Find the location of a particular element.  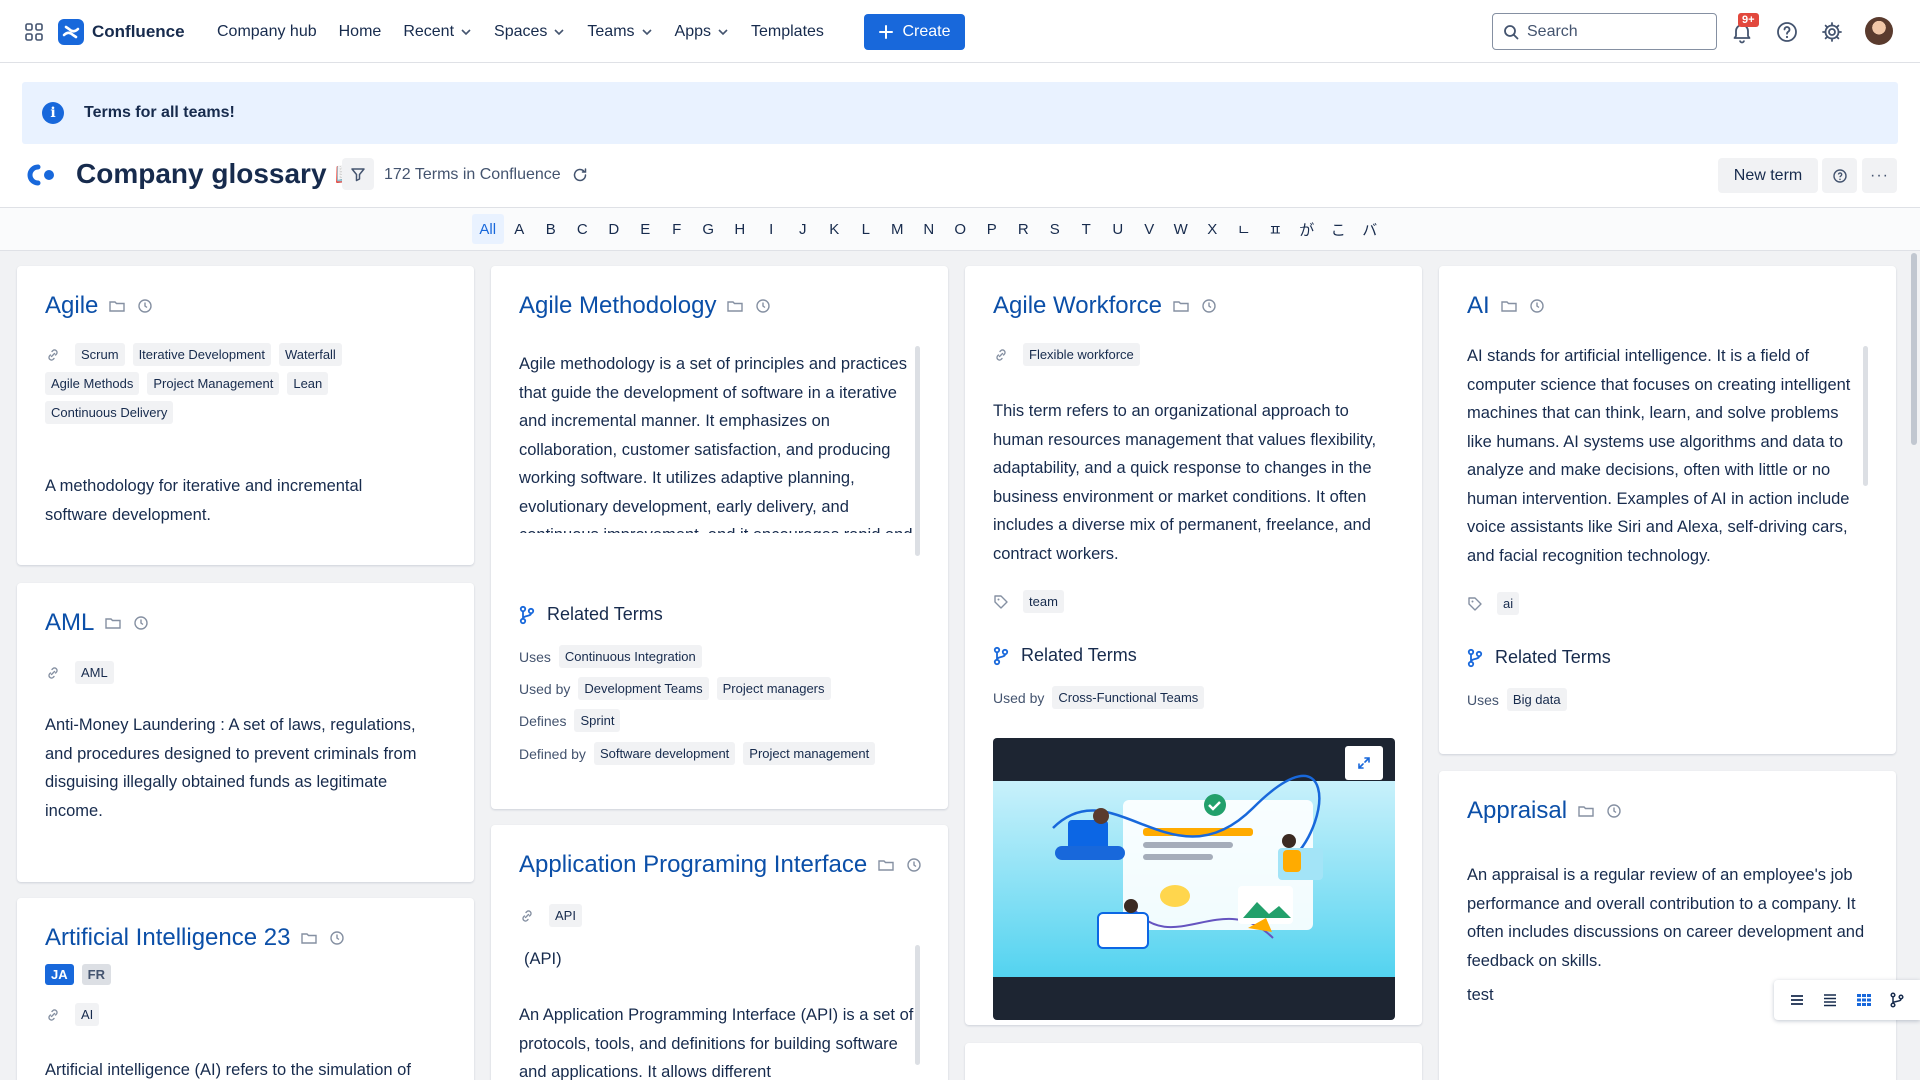

nav-item-home: Home is located at coordinates (360, 32).